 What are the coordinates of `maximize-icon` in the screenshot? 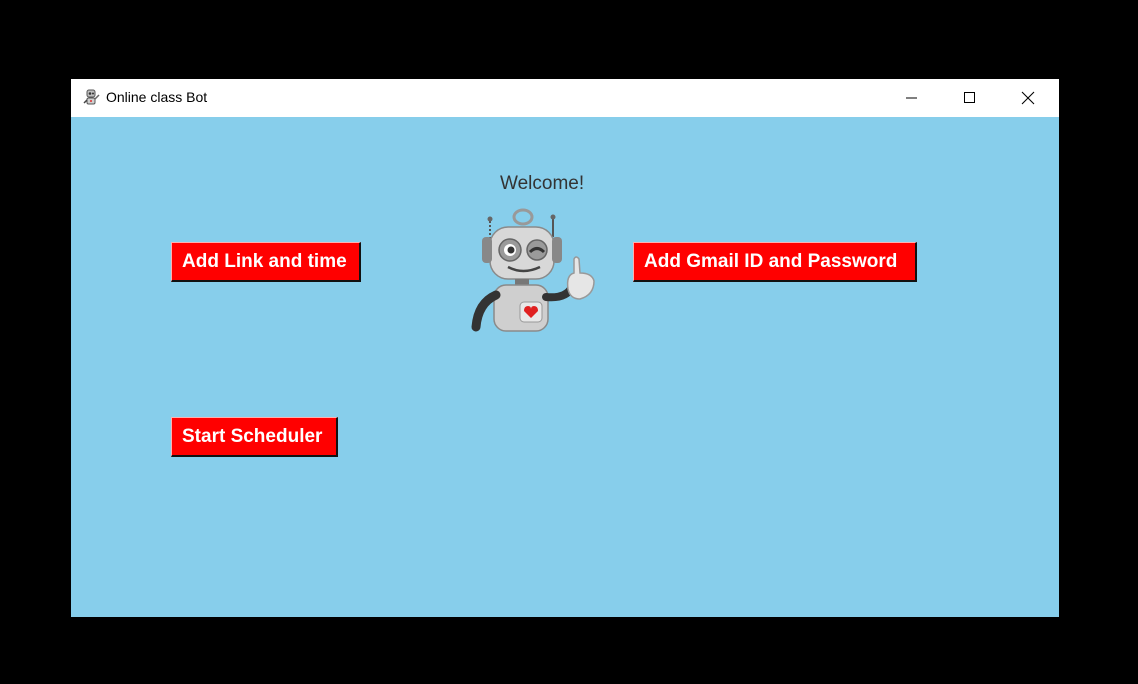 It's located at (969, 97).